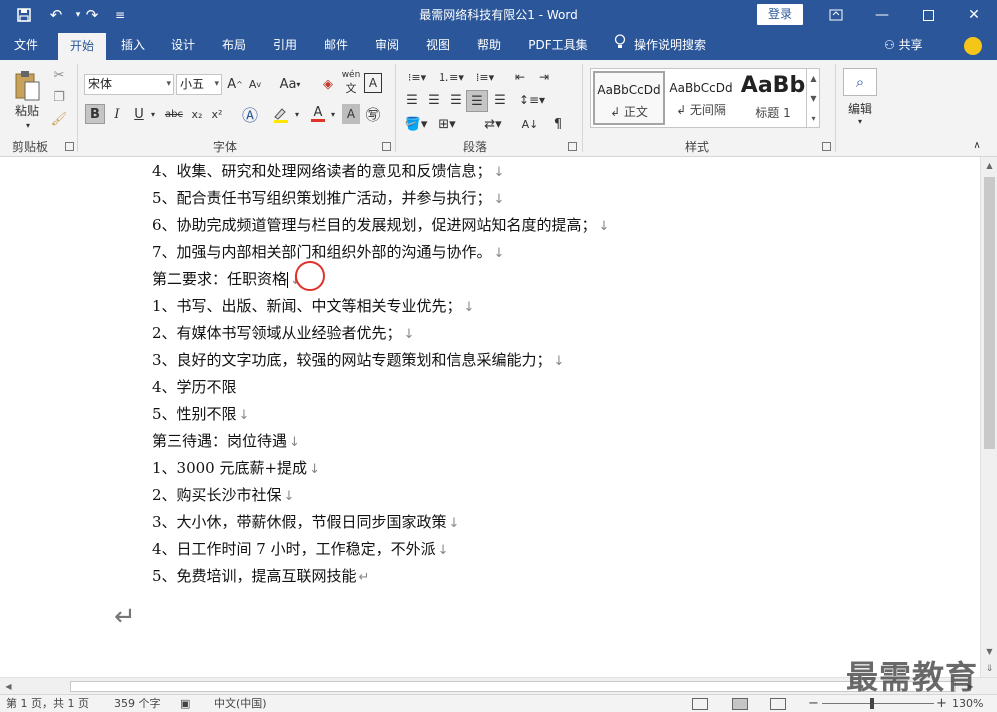 Image resolution: width=997 pixels, height=712 pixels. Describe the element at coordinates (860, 121) in the screenshot. I see `editing-dropdown-icon: ▾` at that location.